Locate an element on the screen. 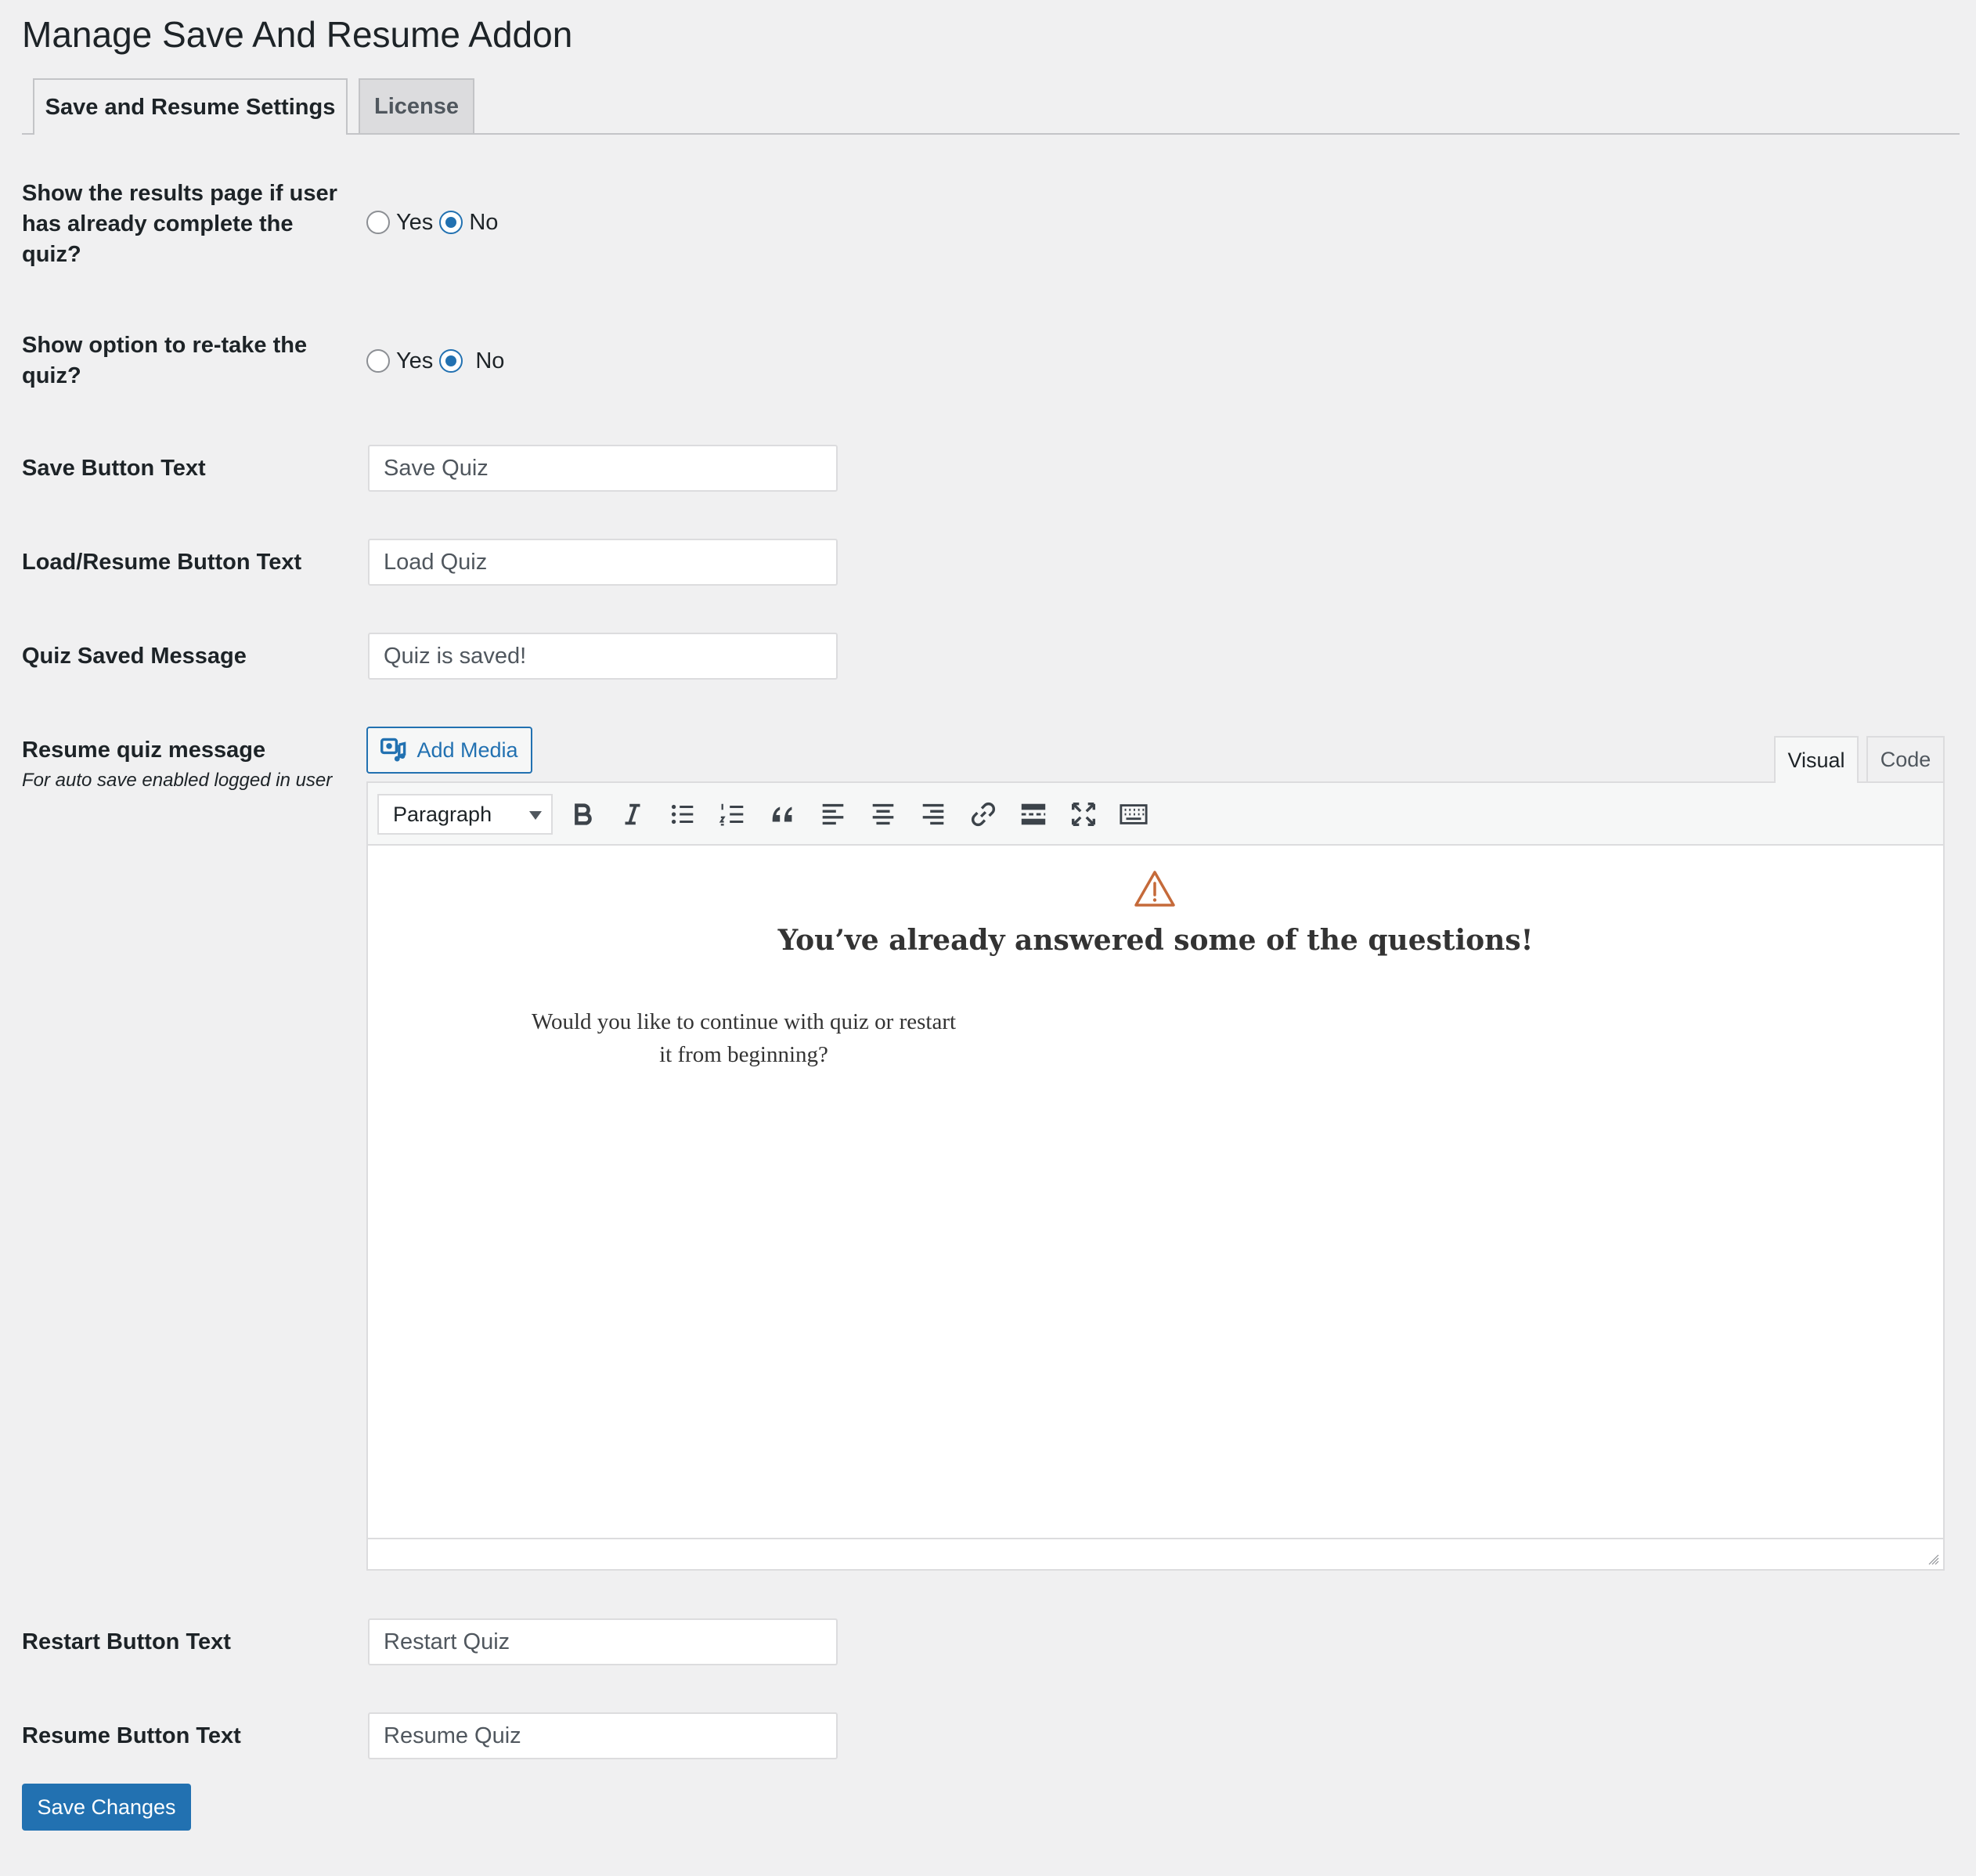 The height and width of the screenshot is (1876, 1976). page-title: Manage Save And Resume Addon is located at coordinates (297, 34).